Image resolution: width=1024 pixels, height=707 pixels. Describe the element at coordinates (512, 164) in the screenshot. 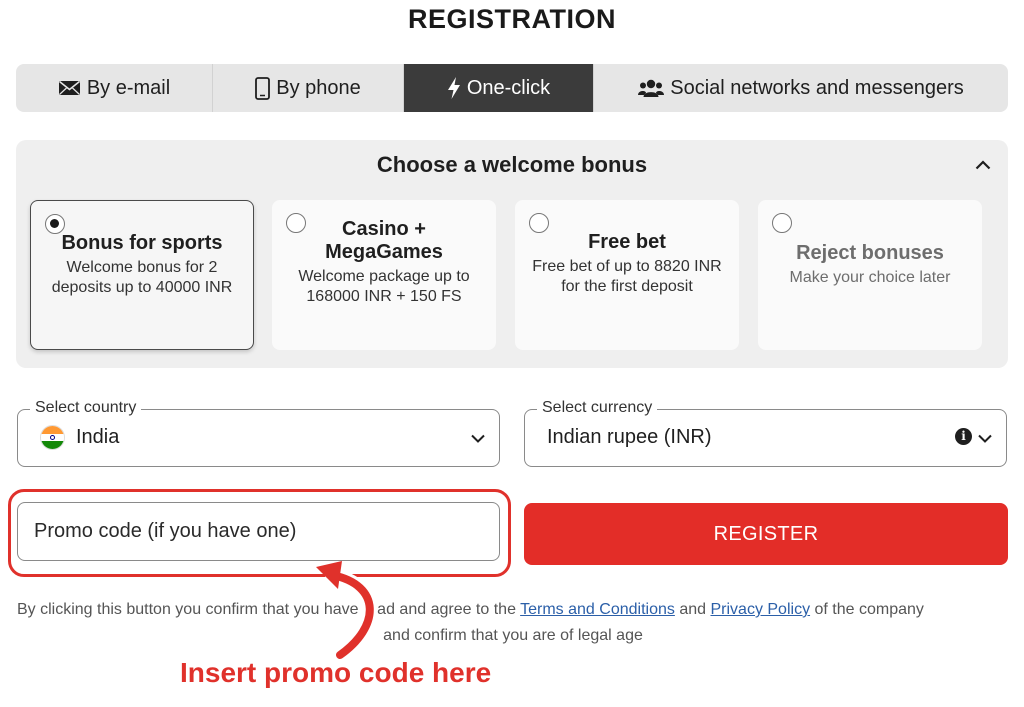

I see `bonus-heading: Choose a welcome bonus` at that location.